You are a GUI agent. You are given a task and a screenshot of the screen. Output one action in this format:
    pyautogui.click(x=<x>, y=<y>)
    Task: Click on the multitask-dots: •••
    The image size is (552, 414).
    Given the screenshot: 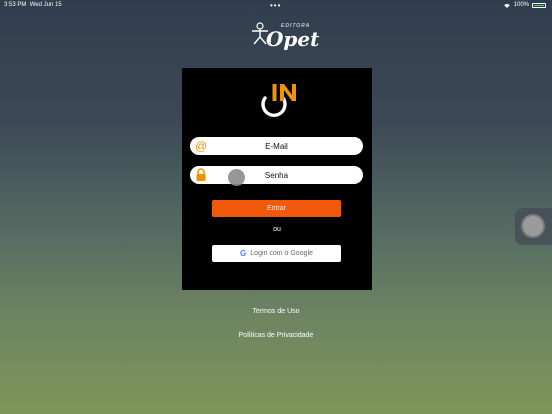 What is the action you would take?
    pyautogui.click(x=275, y=5)
    